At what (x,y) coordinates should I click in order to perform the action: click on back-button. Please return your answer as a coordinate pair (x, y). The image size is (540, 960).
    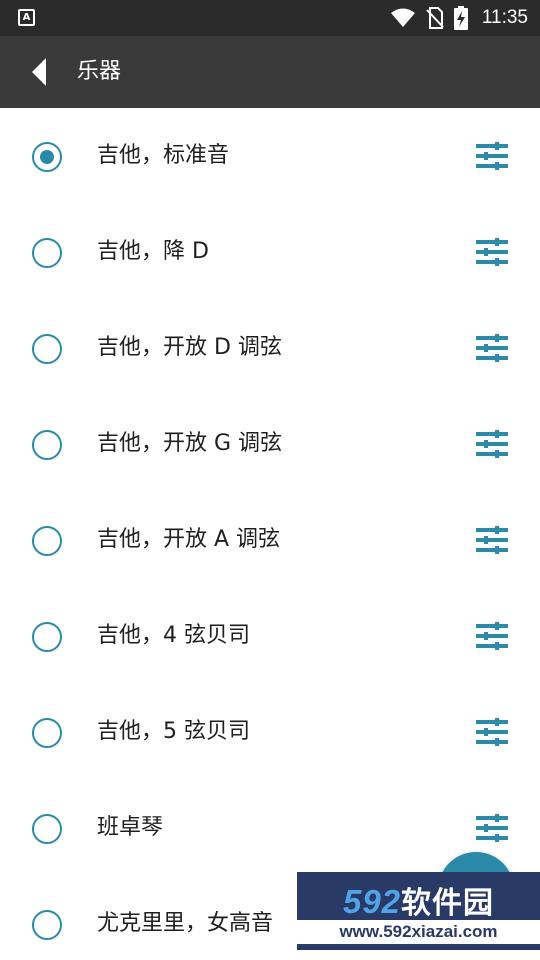
    Looking at the image, I should click on (40, 72).